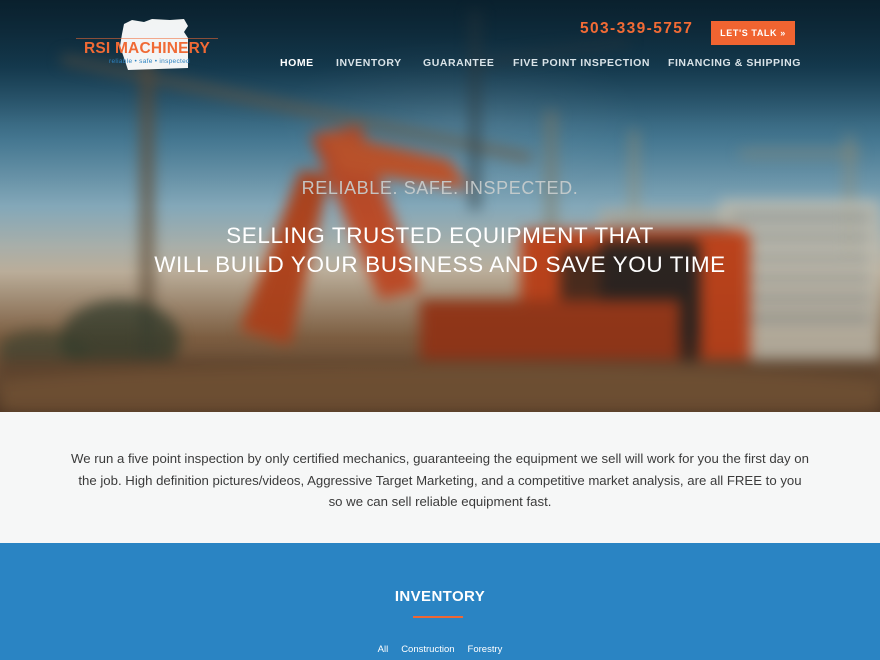 The image size is (880, 660). Describe the element at coordinates (458, 63) in the screenshot. I see `nav-item-guarantee: GUARANTEE` at that location.